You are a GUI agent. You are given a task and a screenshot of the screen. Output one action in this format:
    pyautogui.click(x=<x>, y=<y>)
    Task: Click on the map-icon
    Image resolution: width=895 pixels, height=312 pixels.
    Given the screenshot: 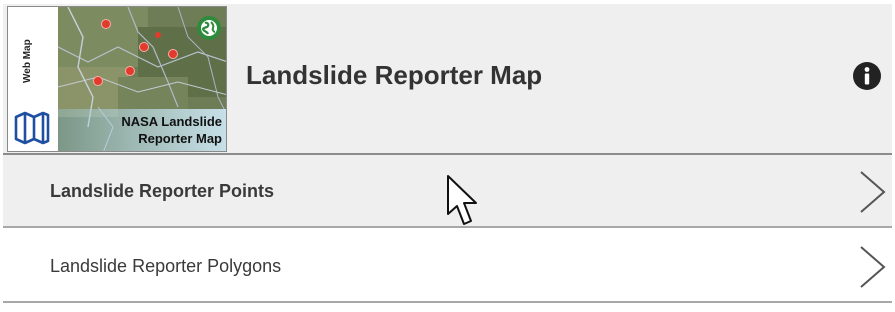 What is the action you would take?
    pyautogui.click(x=32, y=128)
    